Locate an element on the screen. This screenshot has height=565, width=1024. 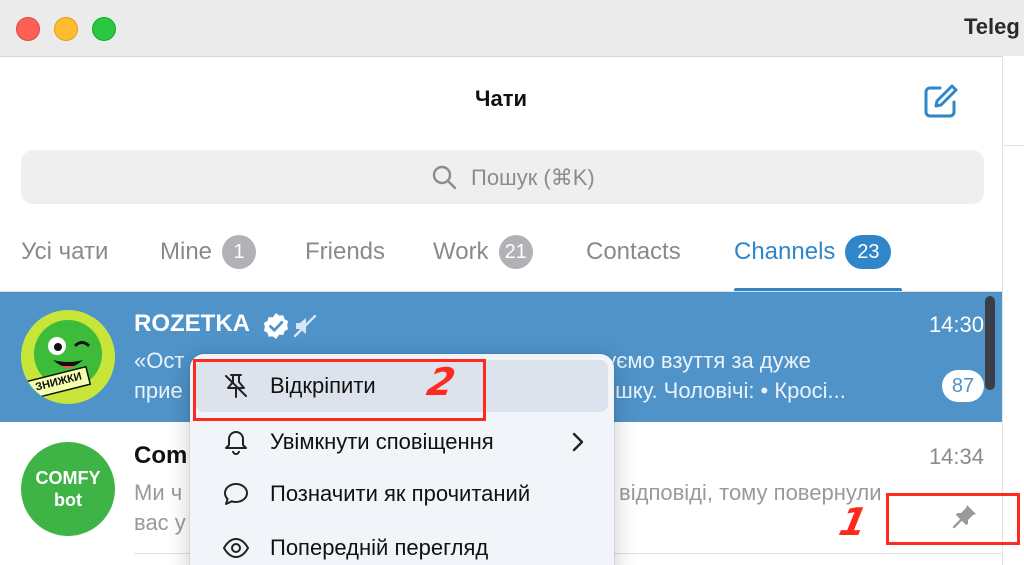
menu-item-label: Увімкнути сповіщення is located at coordinates (382, 441).